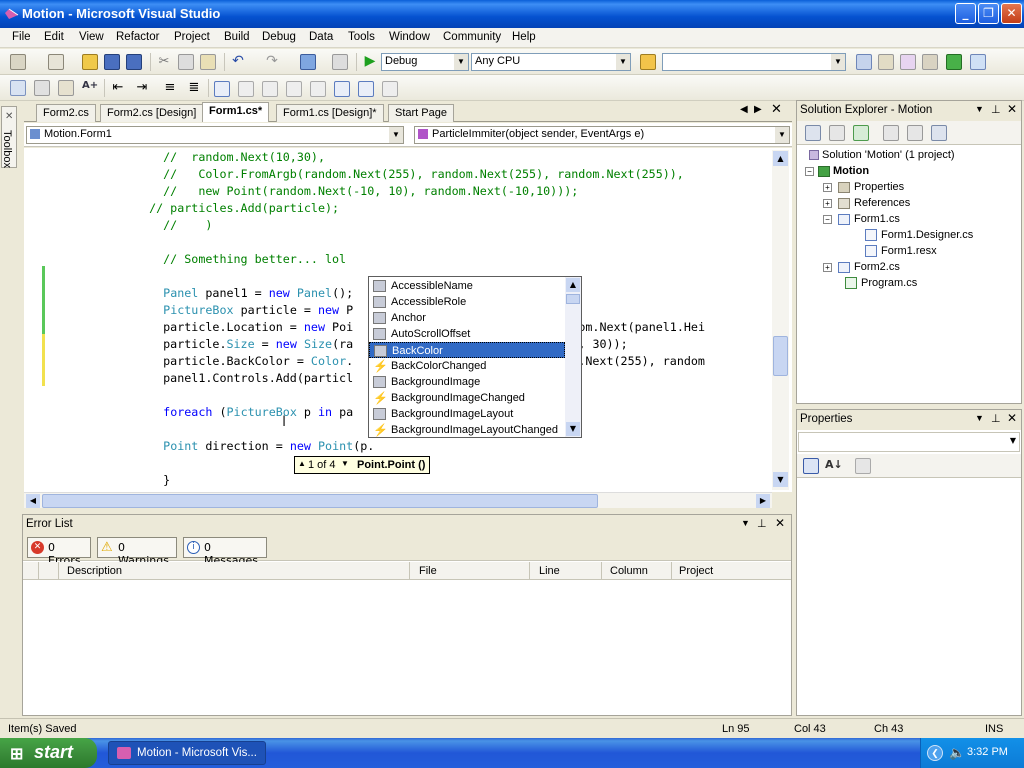 Image resolution: width=1024 pixels, height=768 pixels. I want to click on show-hidden-icons-icon: ❮, so click(935, 753).